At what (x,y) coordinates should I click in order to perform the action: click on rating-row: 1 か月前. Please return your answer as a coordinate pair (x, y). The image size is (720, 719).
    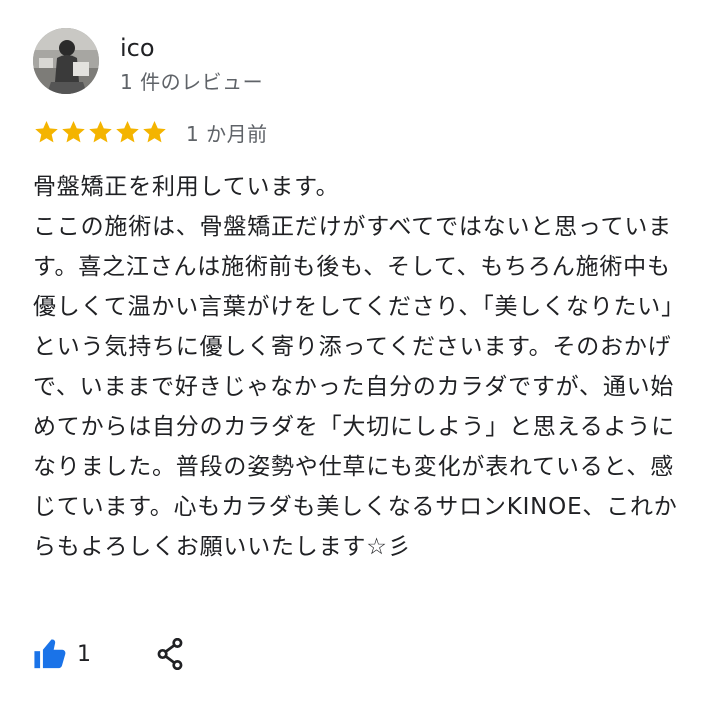
    Looking at the image, I should click on (150, 132).